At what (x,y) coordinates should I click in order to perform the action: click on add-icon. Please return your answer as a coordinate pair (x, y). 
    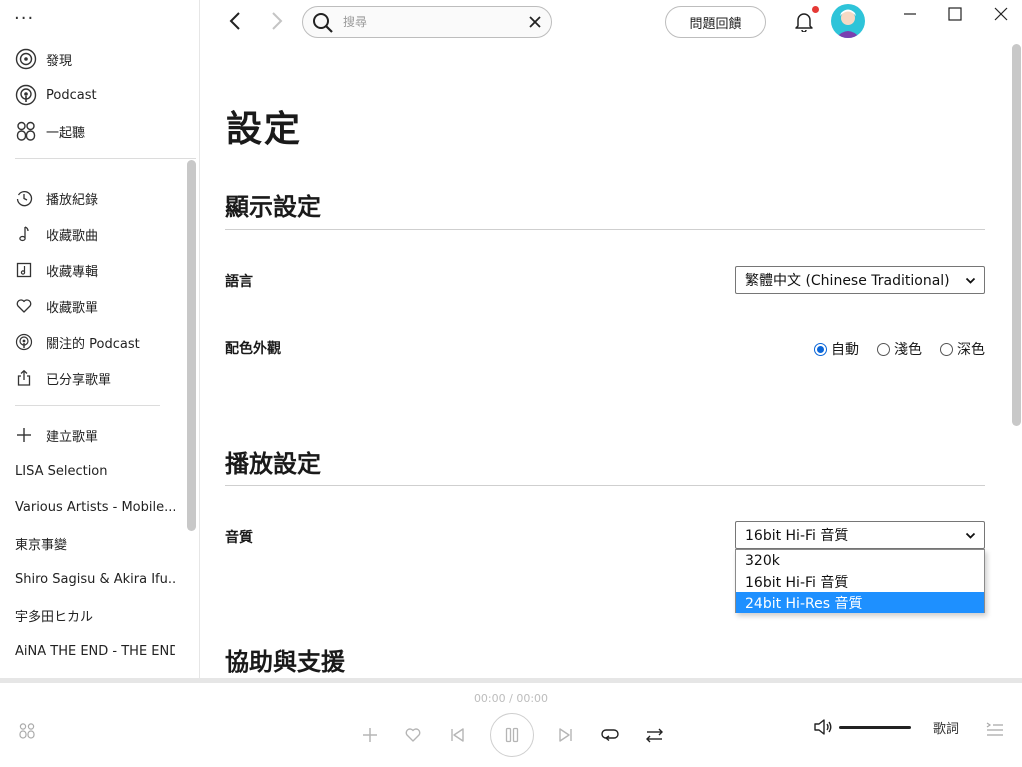
    Looking at the image, I should click on (370, 735).